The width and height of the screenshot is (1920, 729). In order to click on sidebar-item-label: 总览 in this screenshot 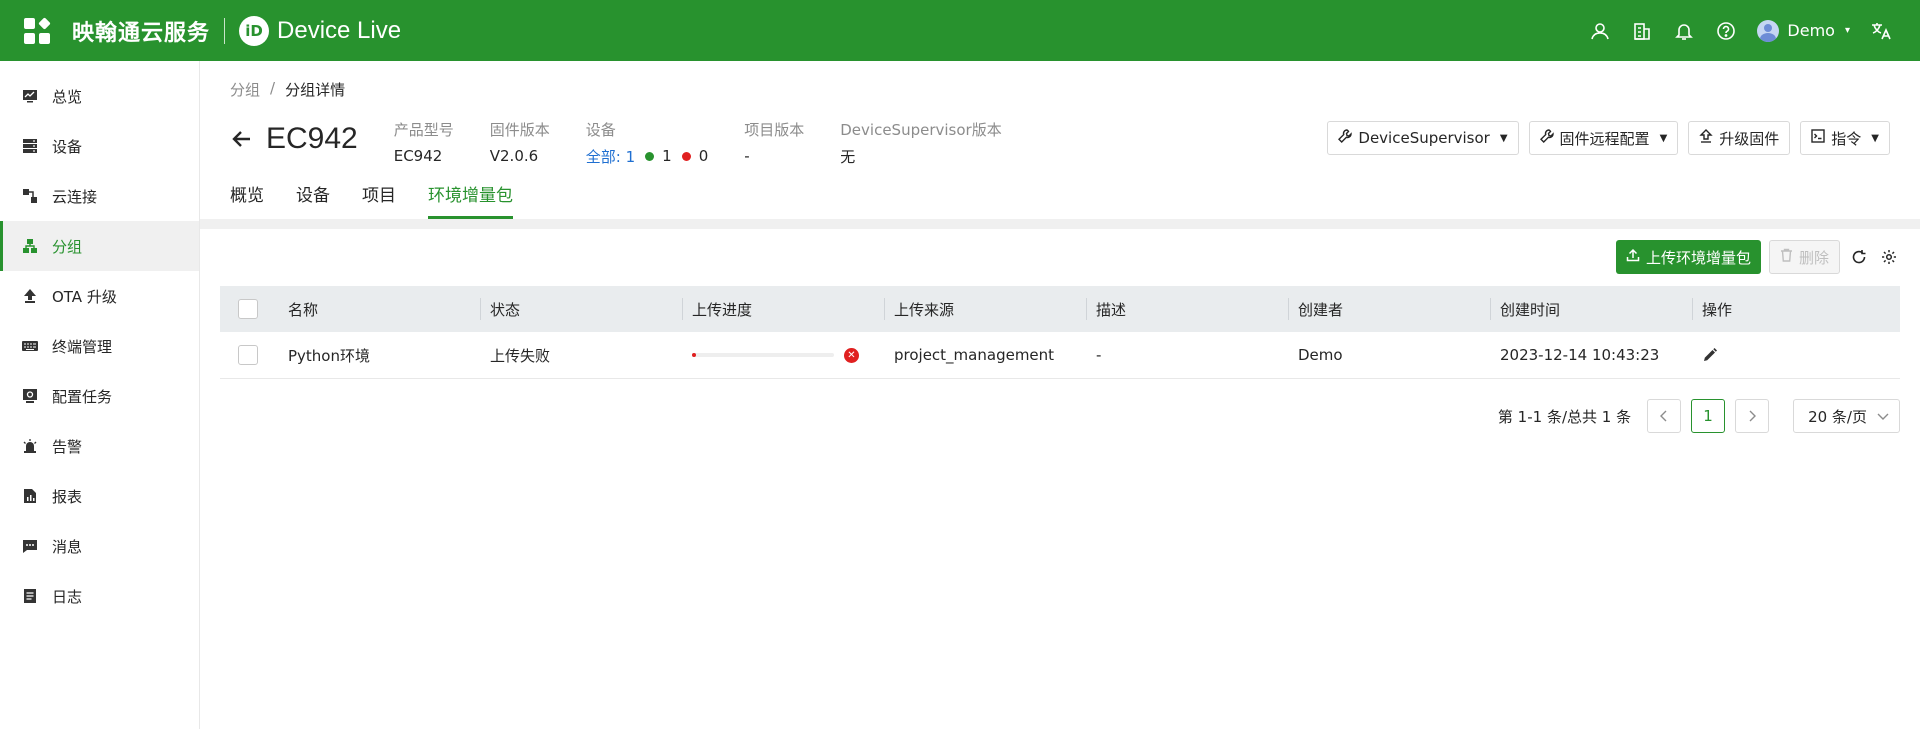, I will do `click(67, 96)`.